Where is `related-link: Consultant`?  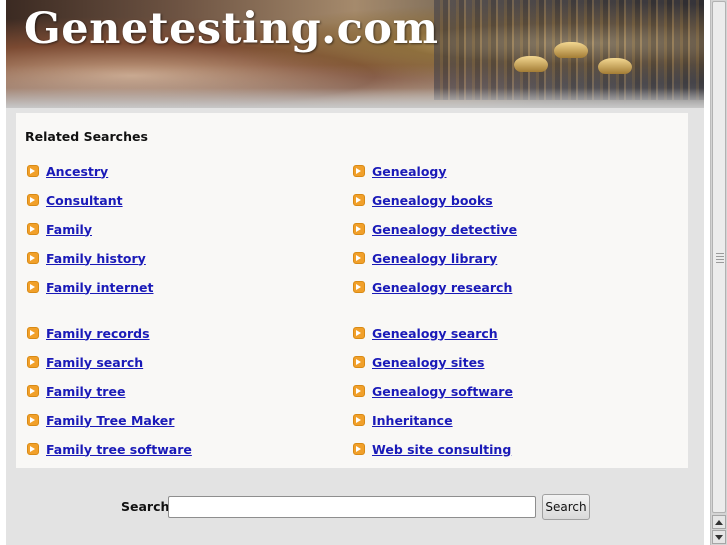 related-link: Consultant is located at coordinates (84, 200).